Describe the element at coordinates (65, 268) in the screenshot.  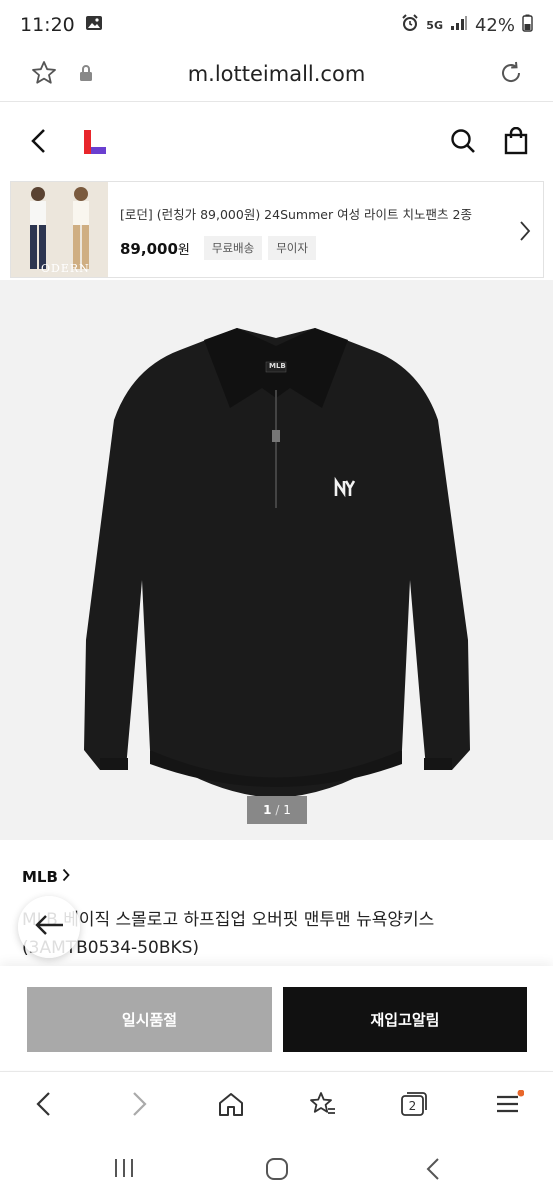
I see `promo-thumb-text: ODERN` at that location.